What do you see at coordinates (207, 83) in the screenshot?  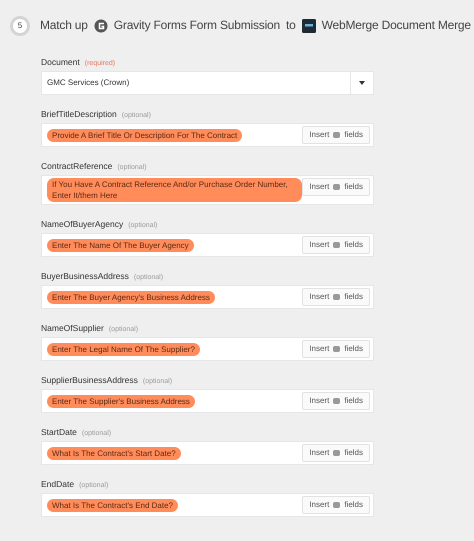 I see `document-select: GMC Services (Crown)` at bounding box center [207, 83].